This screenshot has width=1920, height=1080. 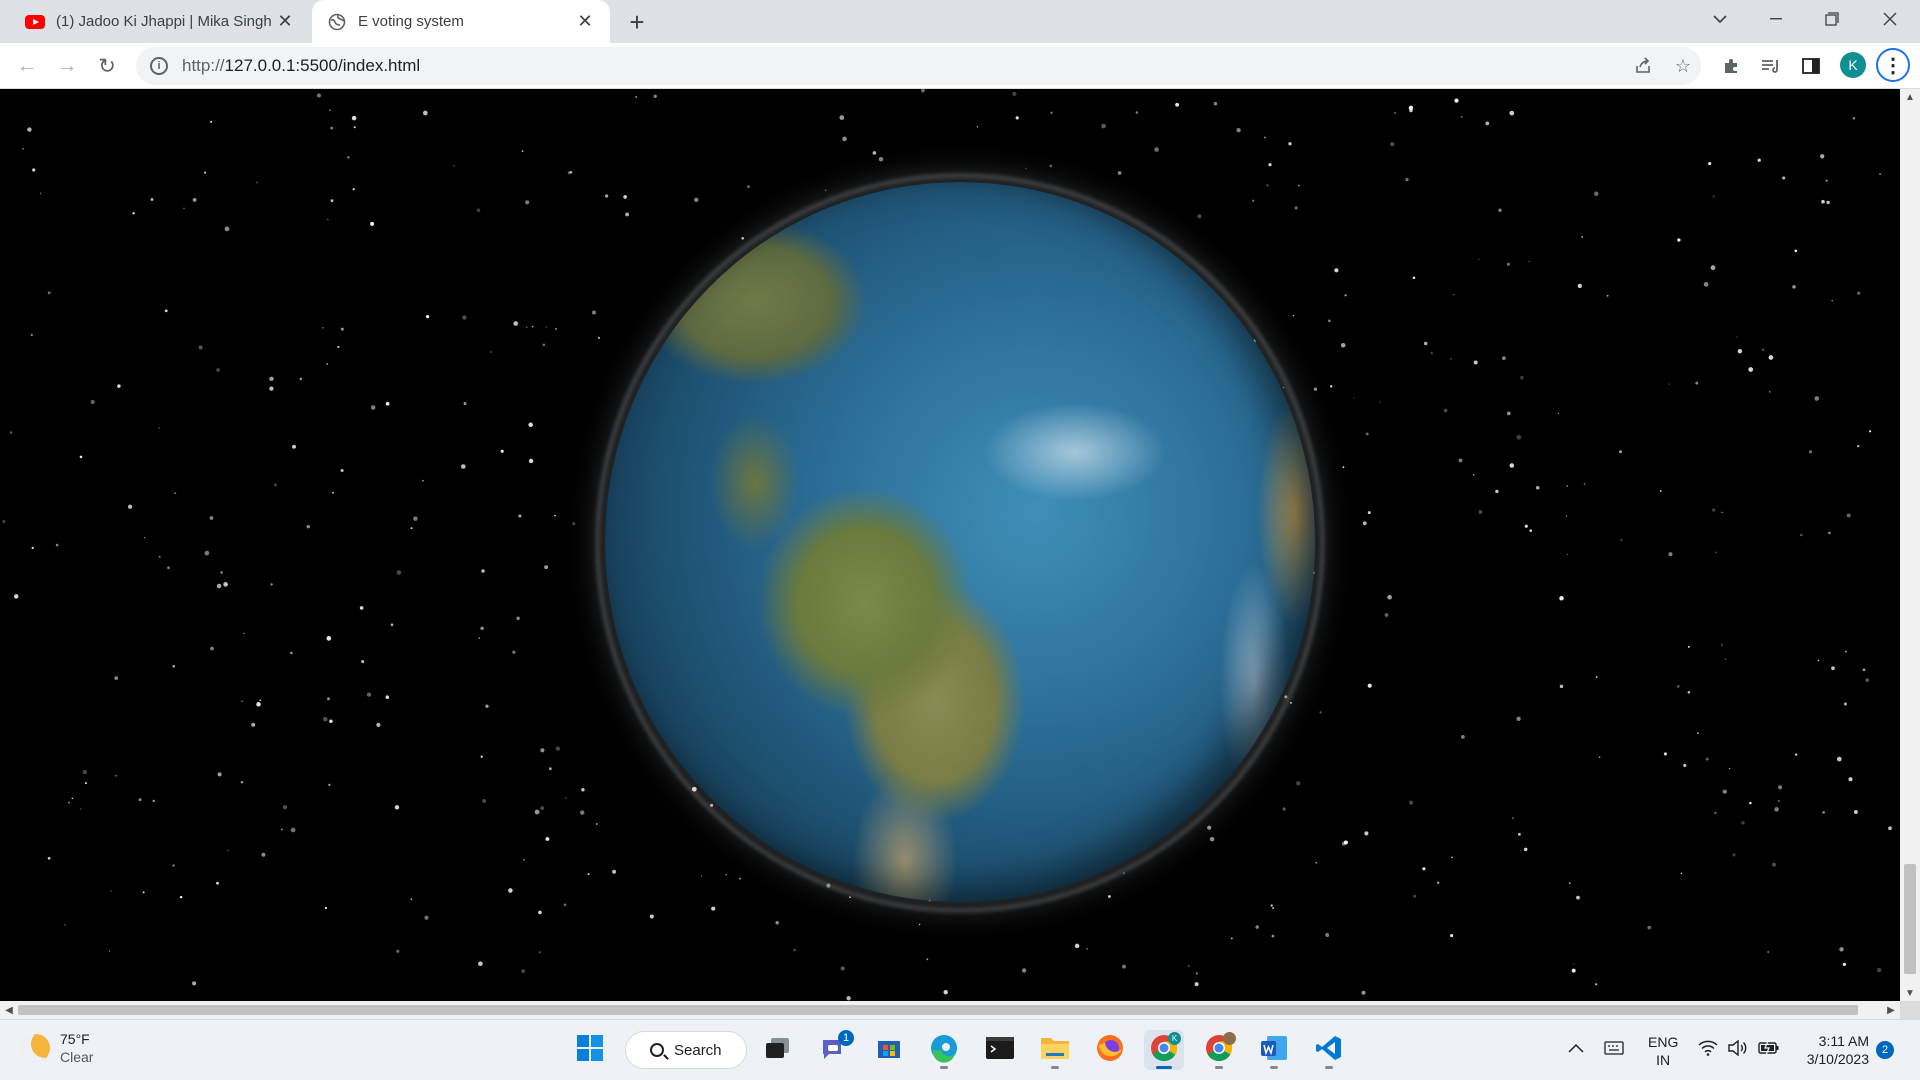 I want to click on restore-button, so click(x=1832, y=19).